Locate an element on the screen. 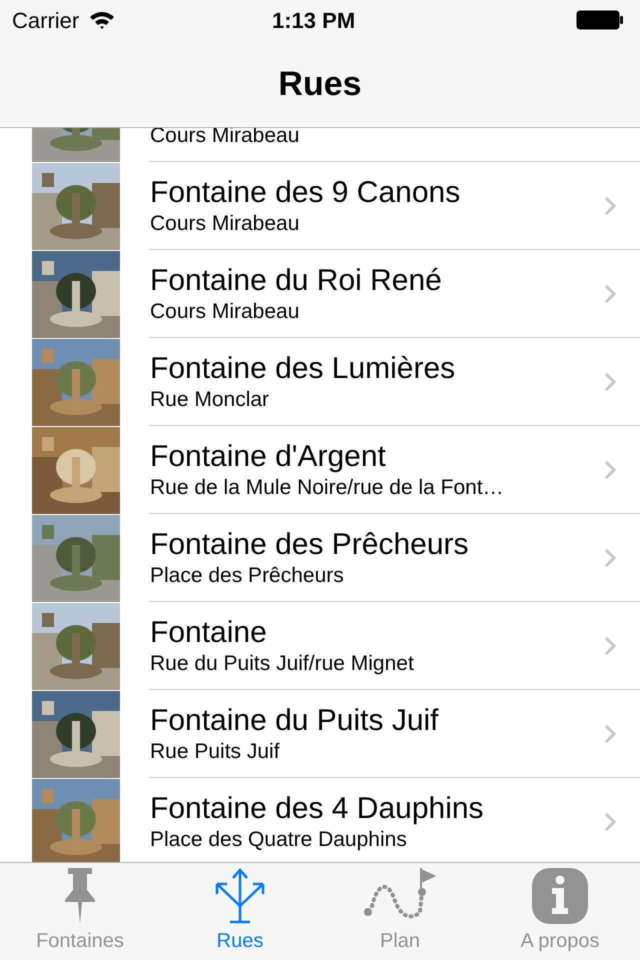 Image resolution: width=640 pixels, height=960 pixels. tab-bar-item: Rues is located at coordinates (240, 911).